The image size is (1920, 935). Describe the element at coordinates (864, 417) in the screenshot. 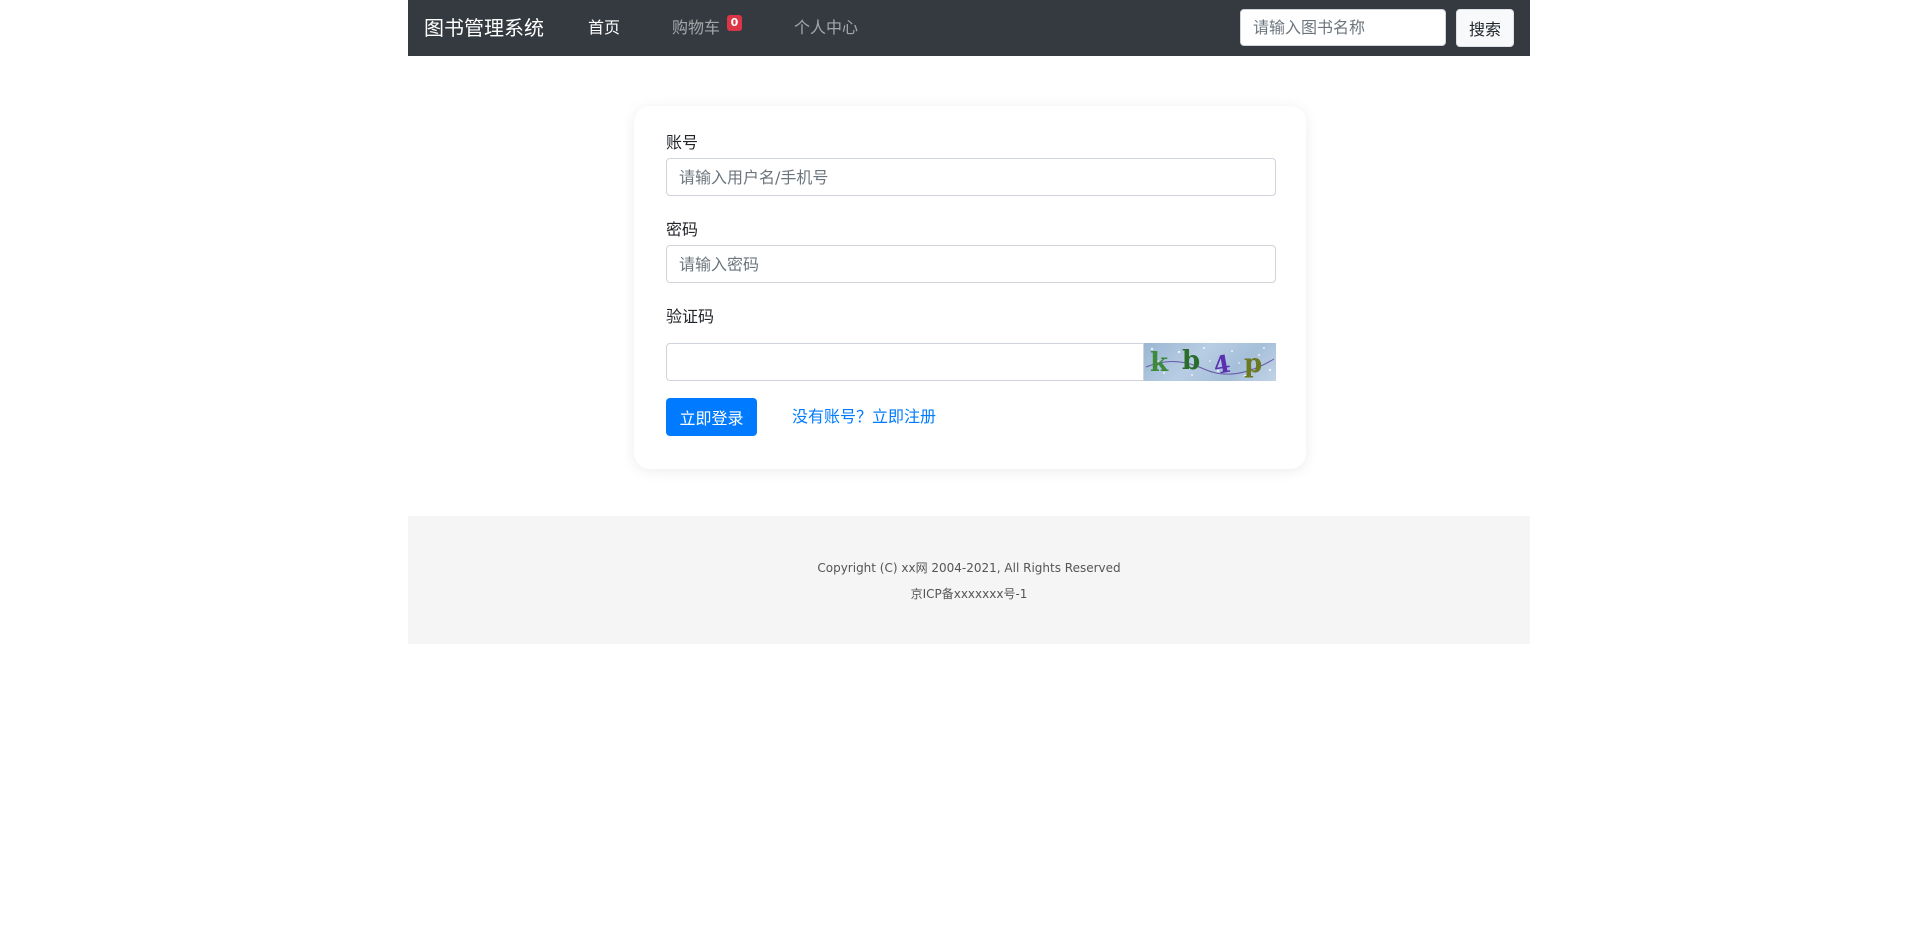

I see `register-link: 没有账号？立即注册` at that location.